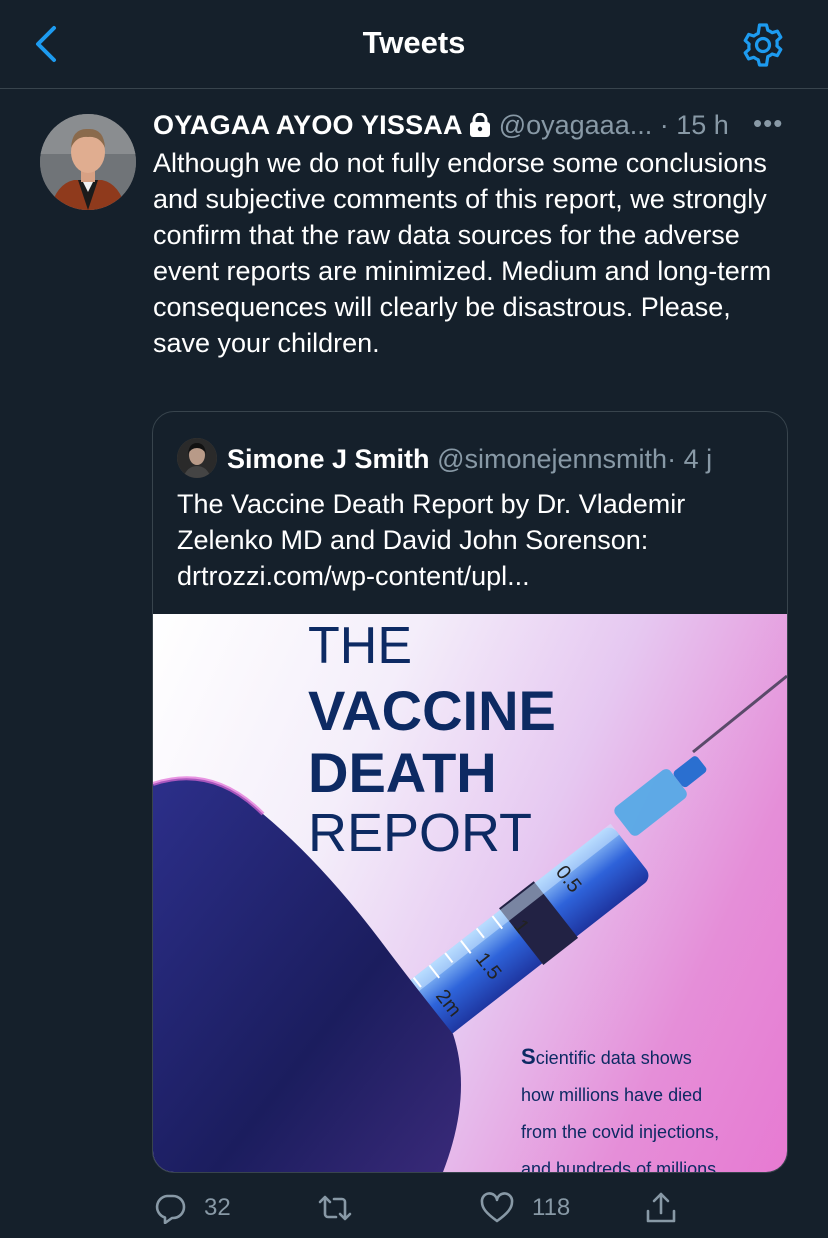  Describe the element at coordinates (528, 1056) in the screenshot. I see `caption-dropcap: S` at that location.